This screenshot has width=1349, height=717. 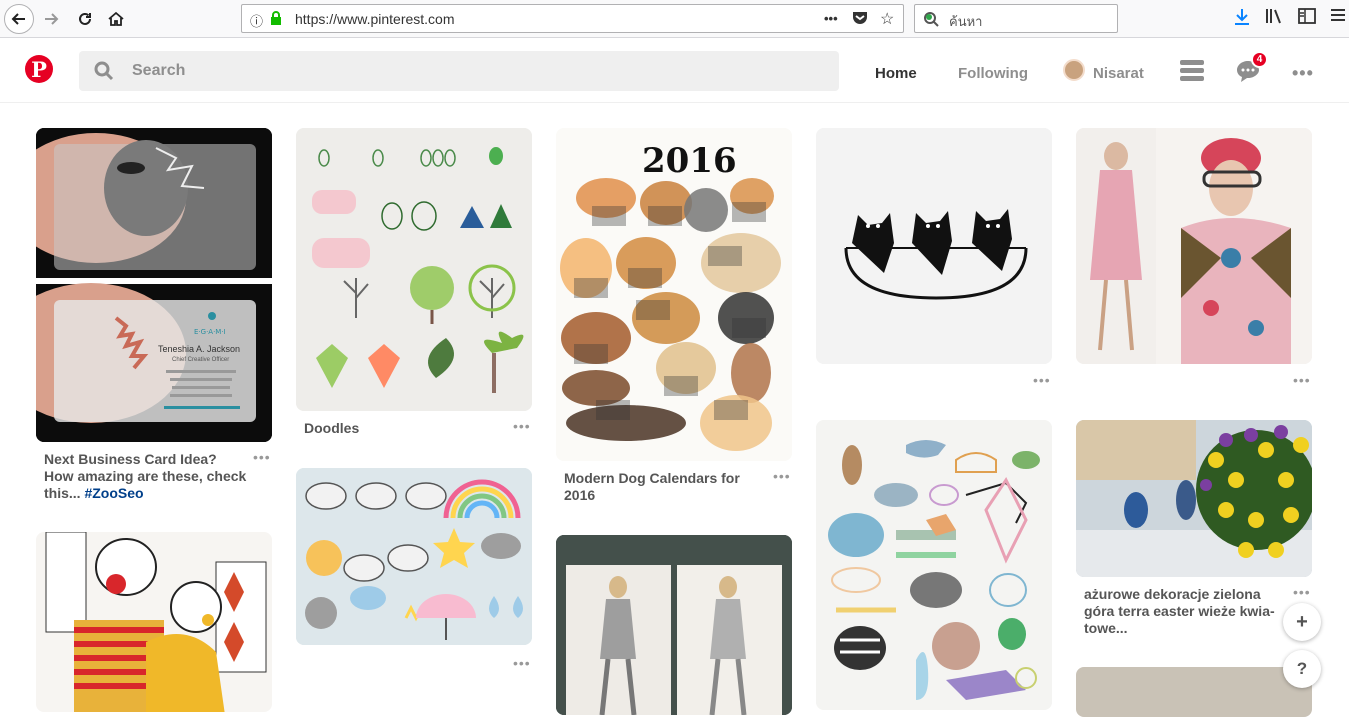 I want to click on gucci-fashion-illustration, so click(x=1194, y=246).